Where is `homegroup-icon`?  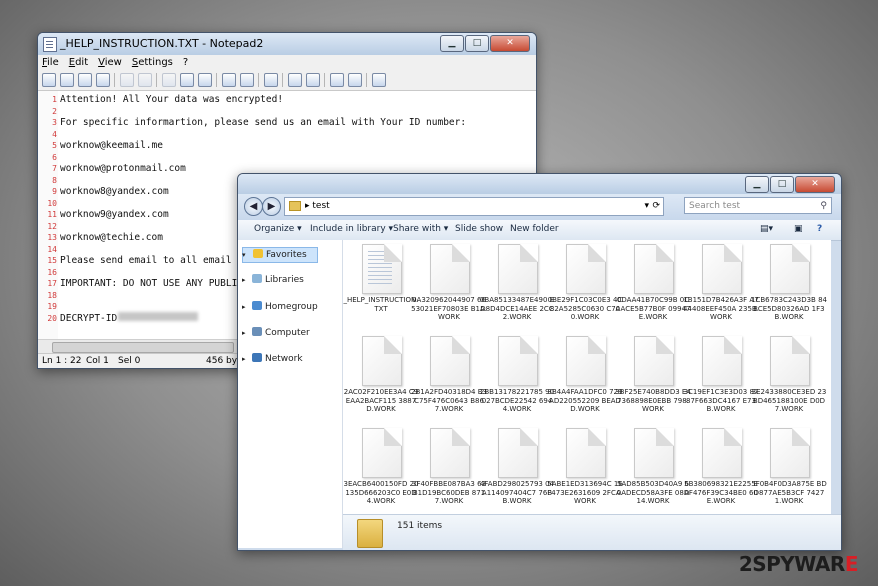
homegroup-icon is located at coordinates (257, 305).